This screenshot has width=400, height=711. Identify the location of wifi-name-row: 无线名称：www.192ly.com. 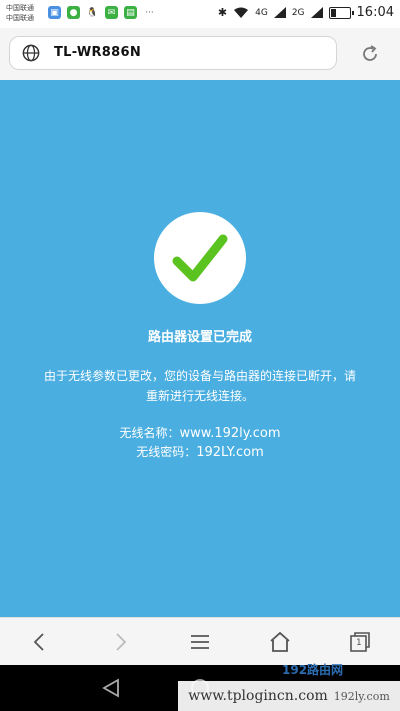
(200, 433).